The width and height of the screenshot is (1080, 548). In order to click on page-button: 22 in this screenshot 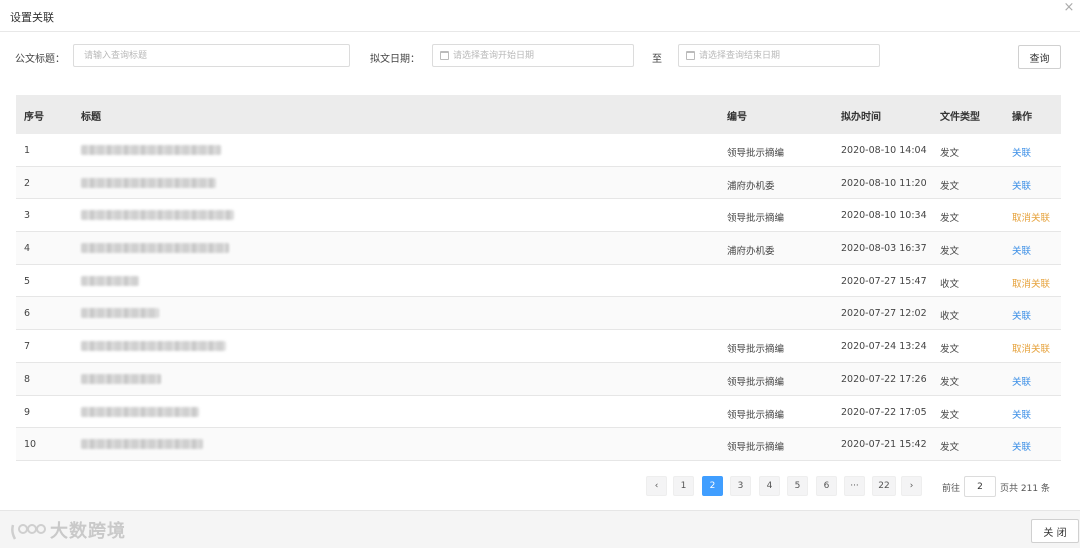, I will do `click(884, 486)`.